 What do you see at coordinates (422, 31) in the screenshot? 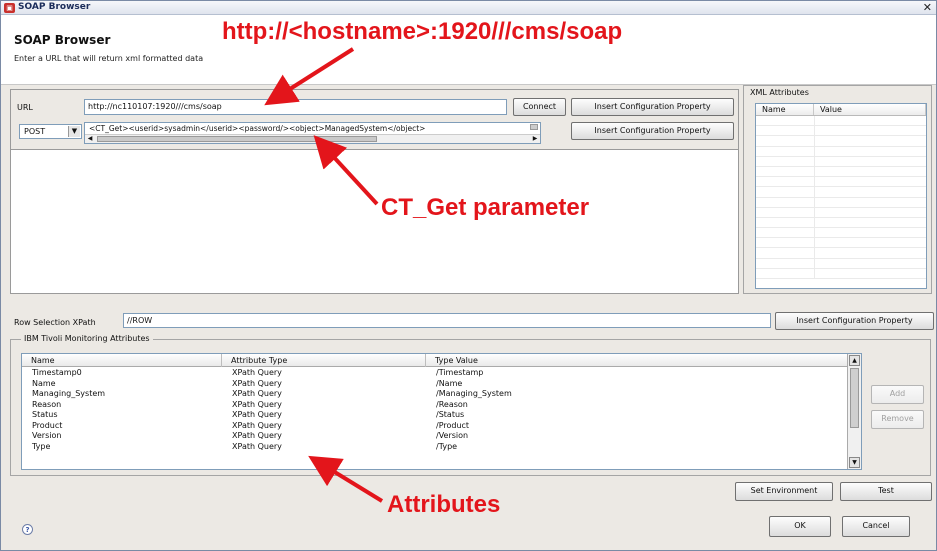
I see `annotation-url: http://<hostname>:1920///cms/soap` at bounding box center [422, 31].